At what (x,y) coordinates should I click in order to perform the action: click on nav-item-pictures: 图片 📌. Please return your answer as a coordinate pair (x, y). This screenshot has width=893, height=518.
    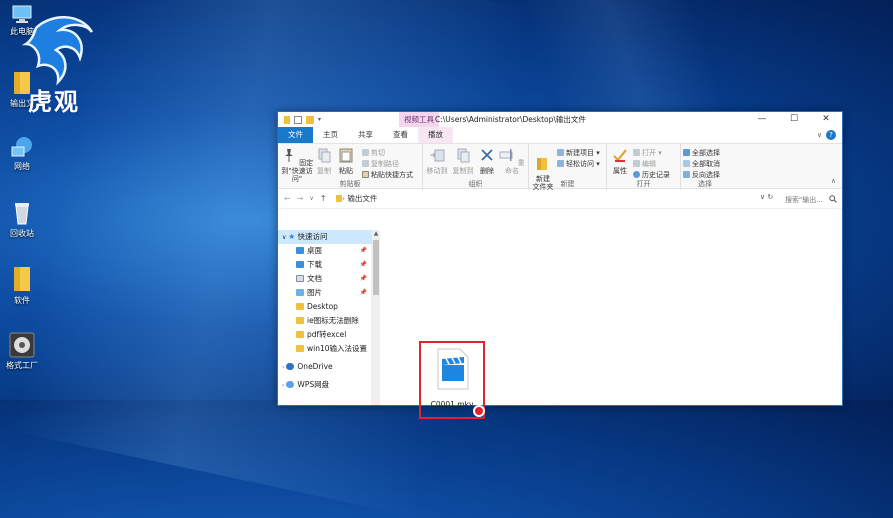
    Looking at the image, I should click on (325, 293).